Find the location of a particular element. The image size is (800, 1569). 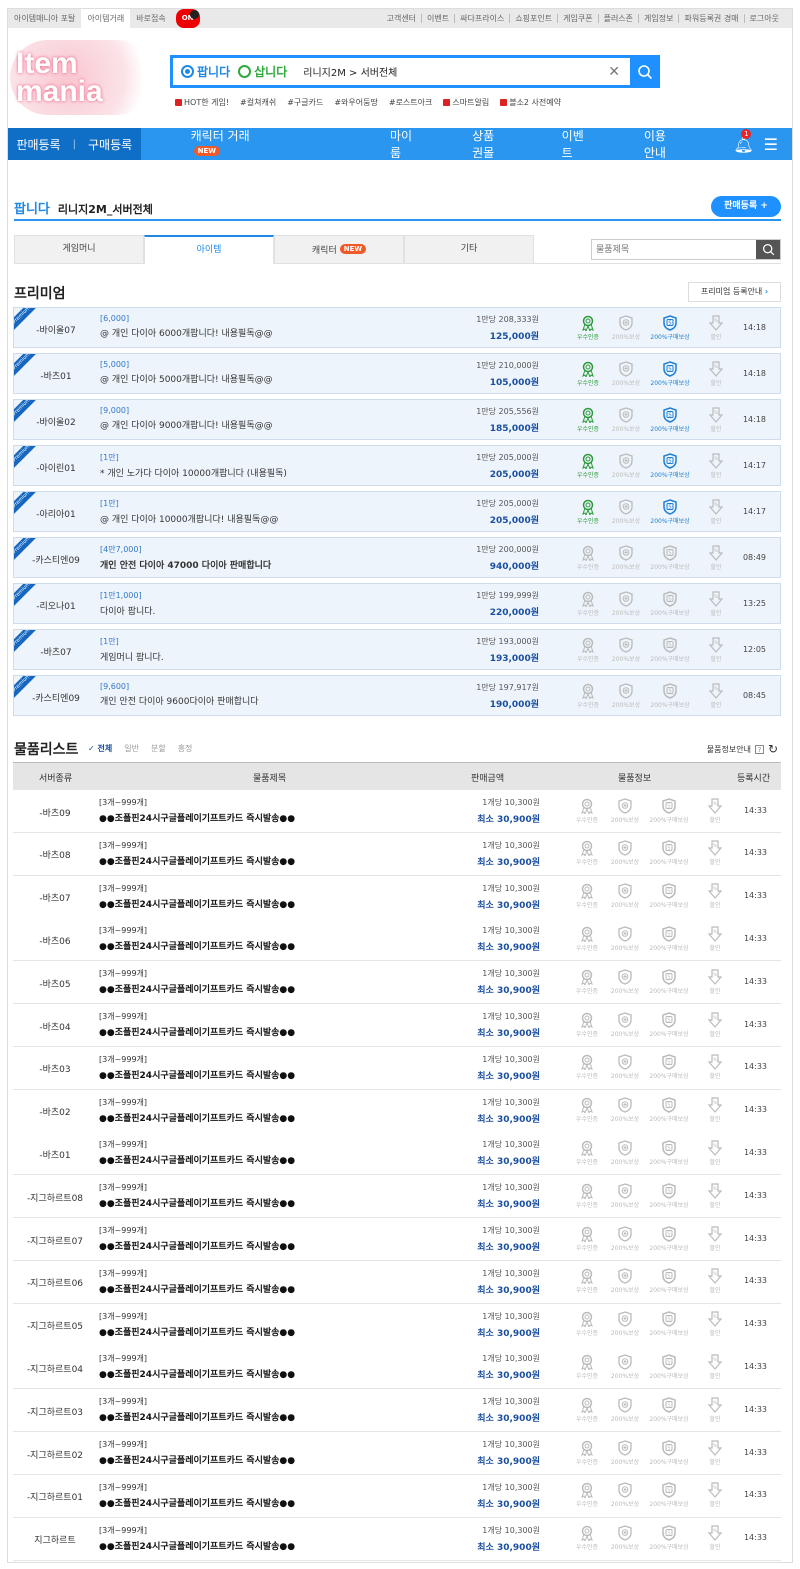

topbar-link: 고객센터 is located at coordinates (401, 18).